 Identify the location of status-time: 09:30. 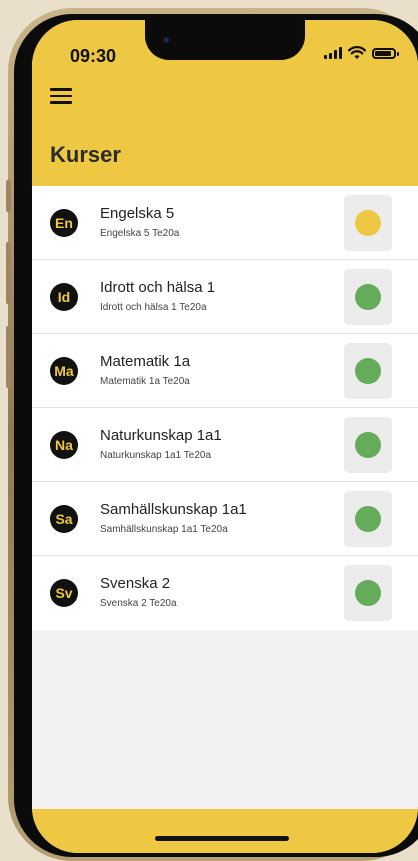
(93, 56).